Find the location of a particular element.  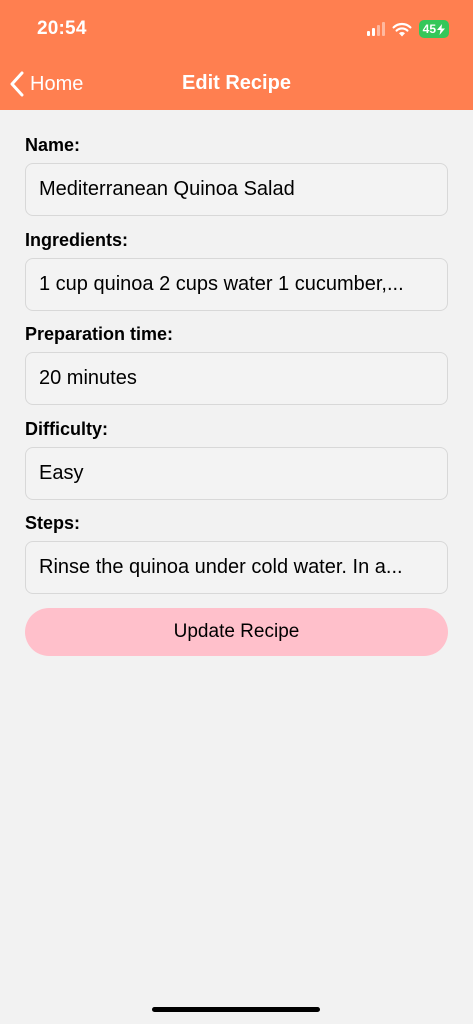

charging-bolt-icon is located at coordinates (441, 29).